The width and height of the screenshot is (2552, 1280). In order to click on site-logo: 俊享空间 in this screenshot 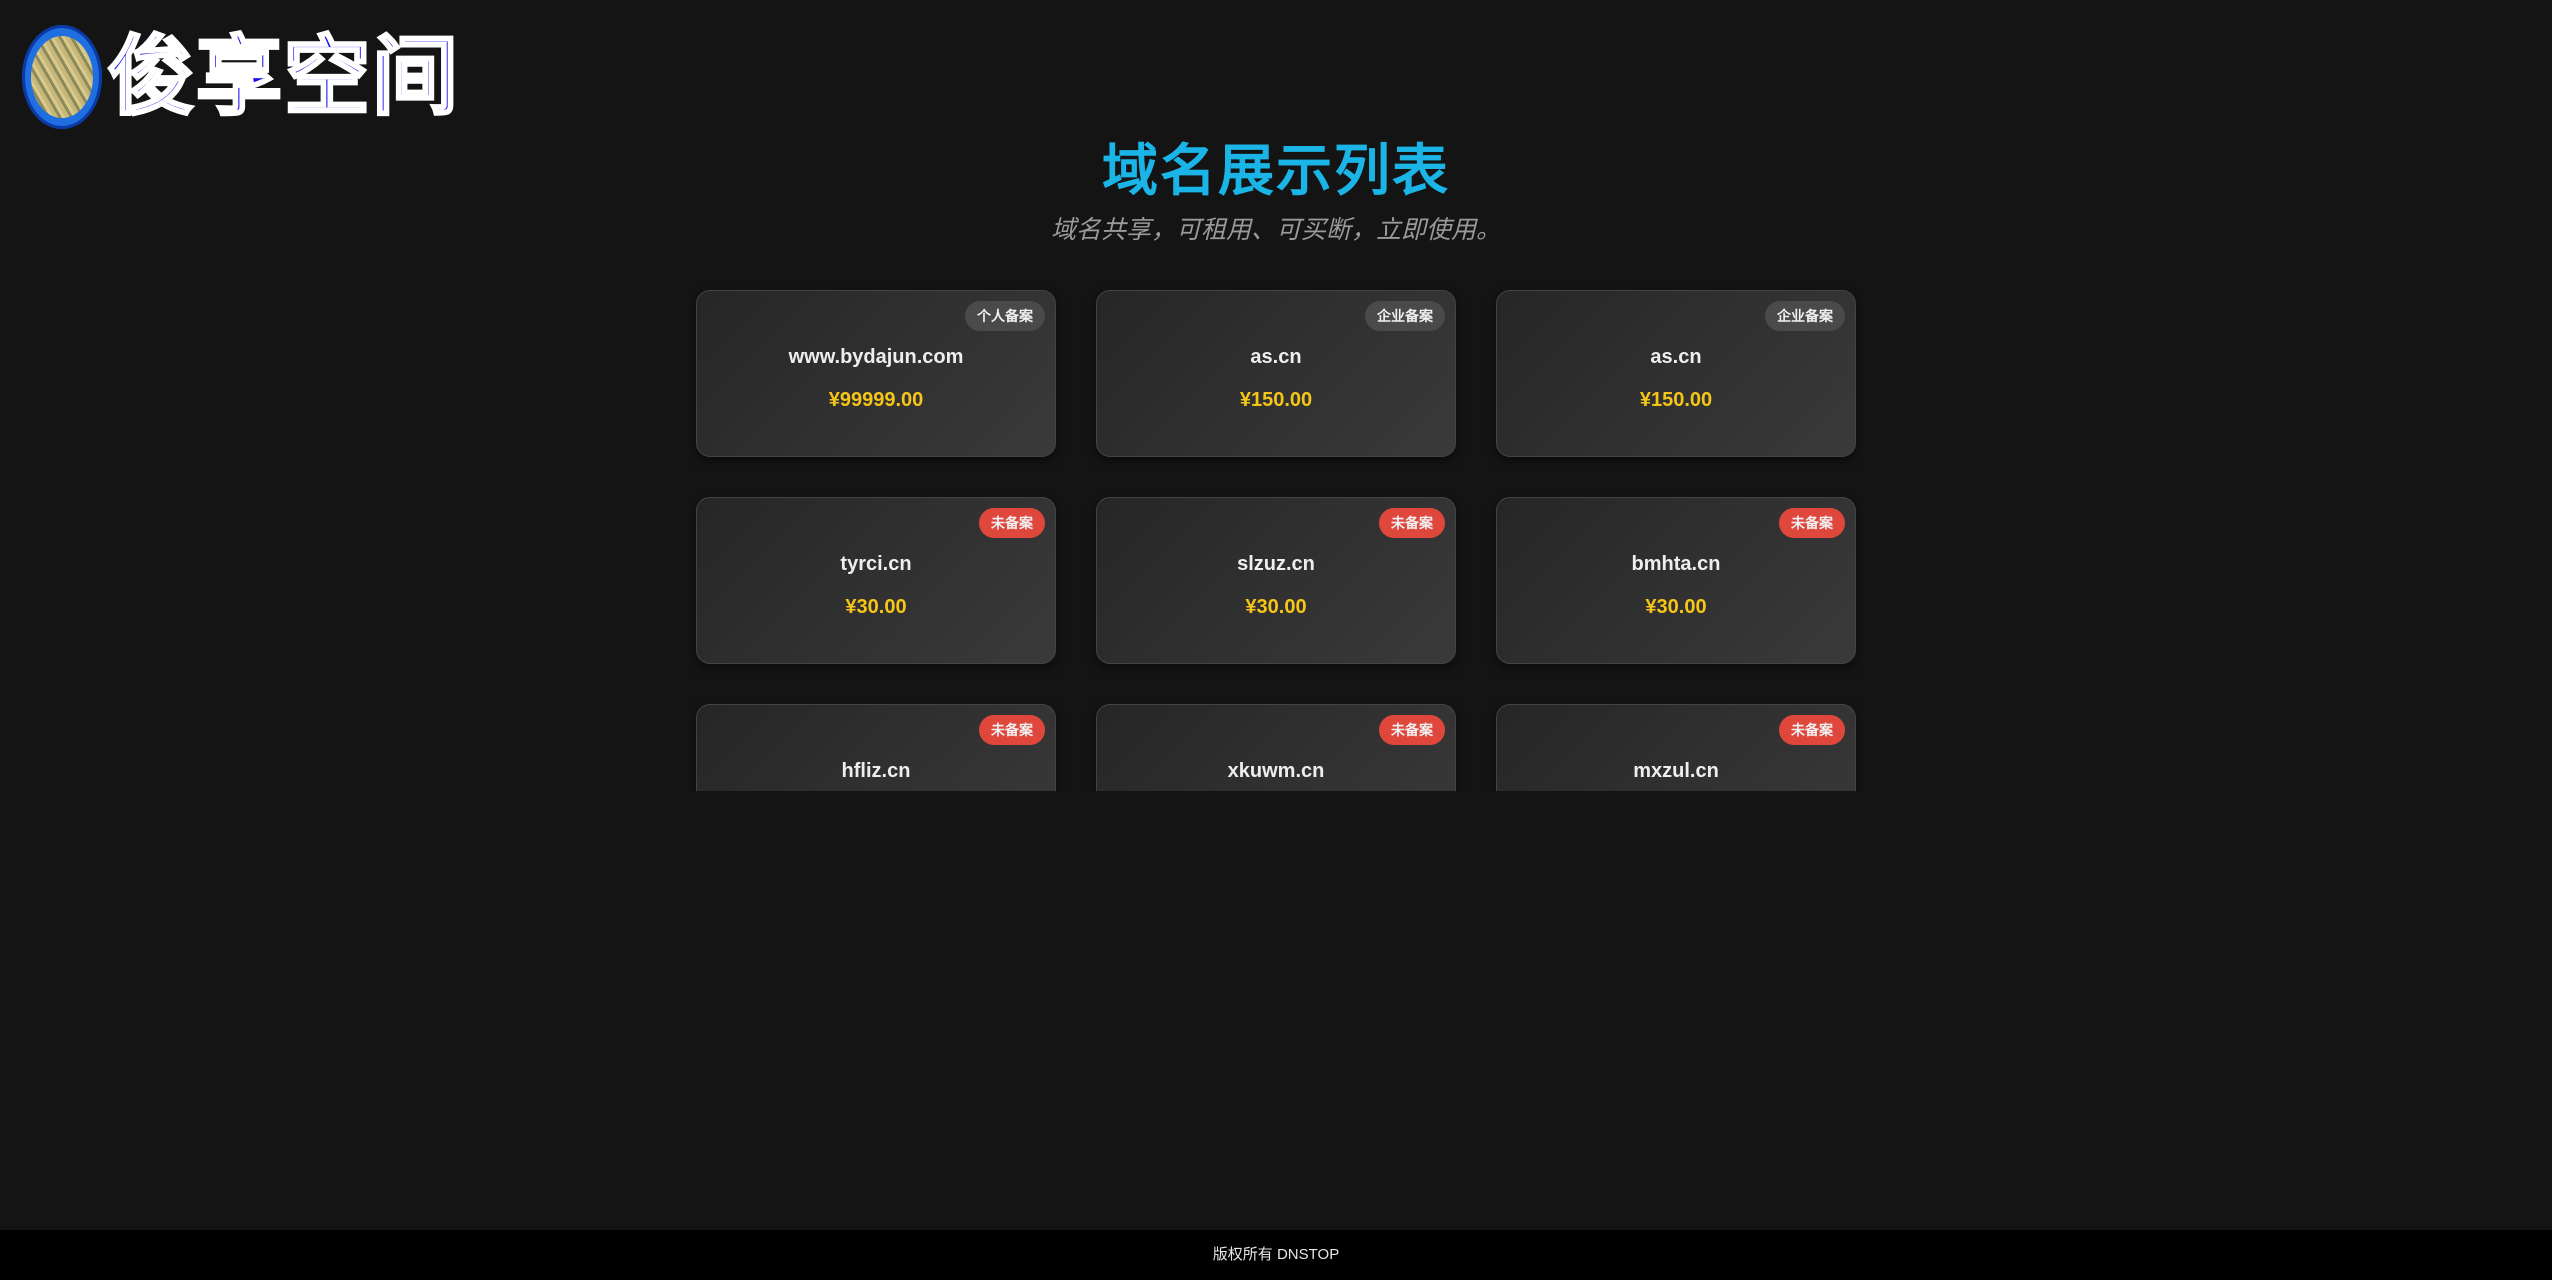, I will do `click(241, 77)`.